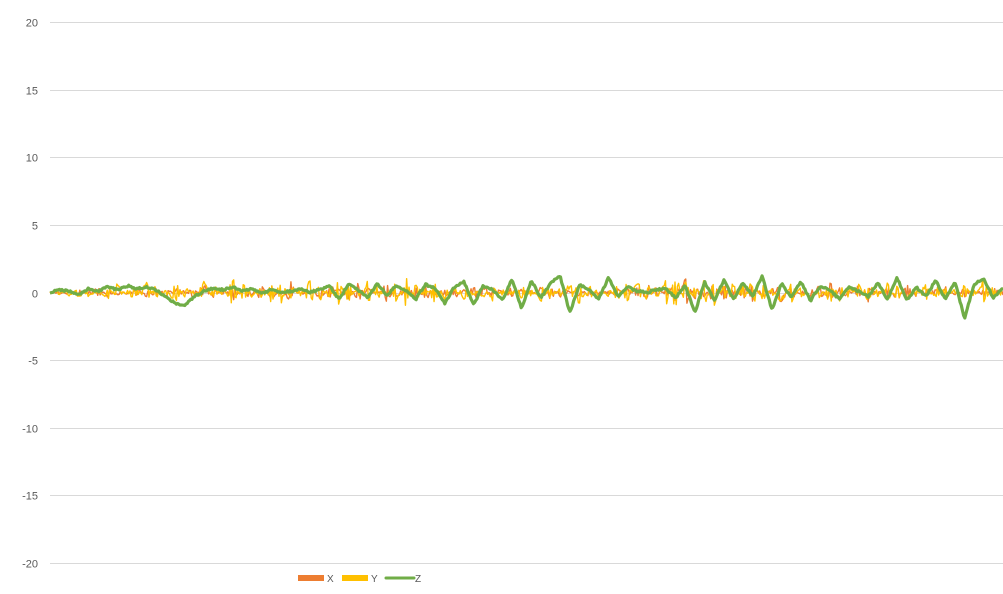 This screenshot has height=594, width=1003. Describe the element at coordinates (311, 578) in the screenshot. I see `legend-swatch-x` at that location.